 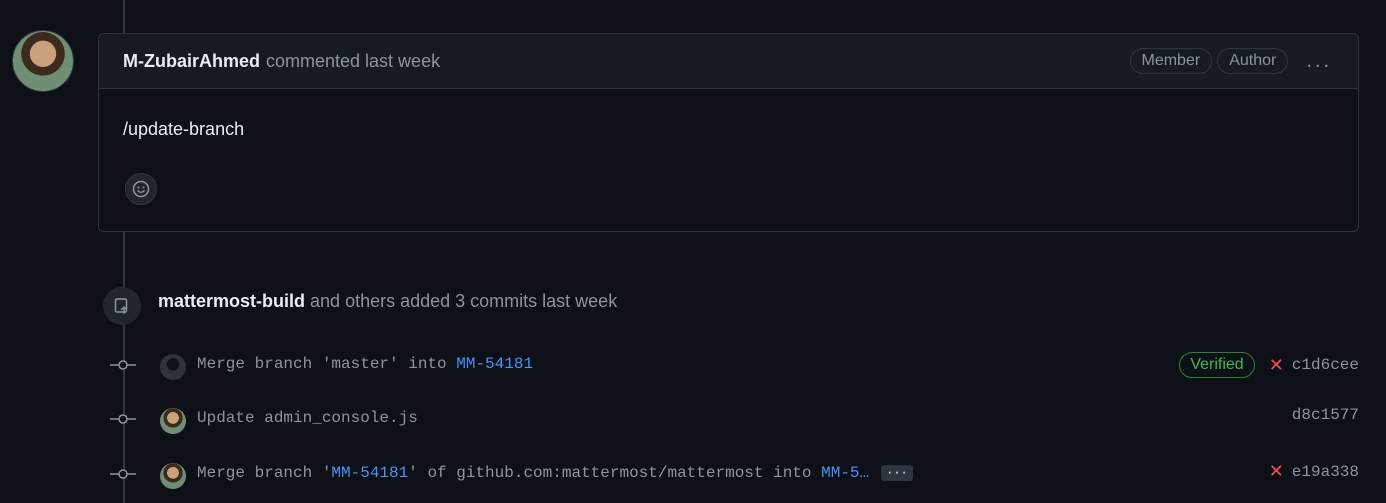 I want to click on comment-meta: commented last week, so click(x=353, y=61).